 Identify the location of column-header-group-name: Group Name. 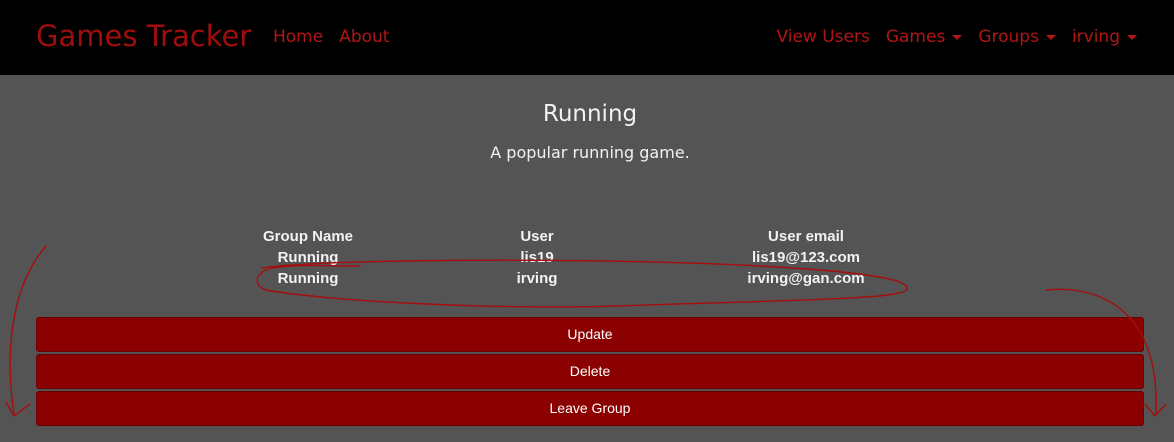
(307, 236).